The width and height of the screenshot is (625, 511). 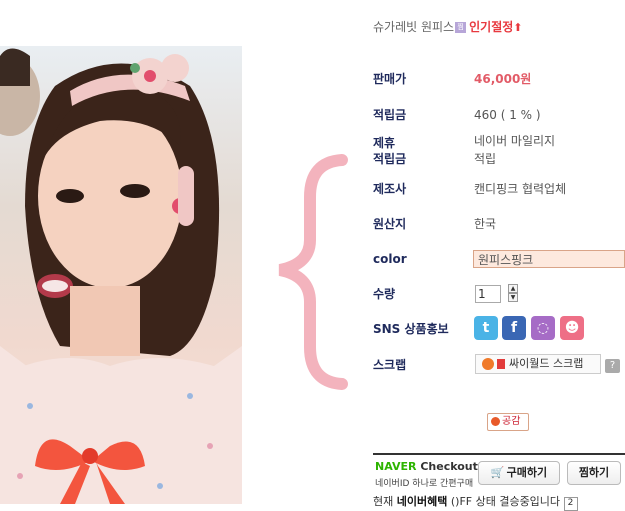 What do you see at coordinates (507, 115) in the screenshot?
I see `points-value: 460 ( 1 % )` at bounding box center [507, 115].